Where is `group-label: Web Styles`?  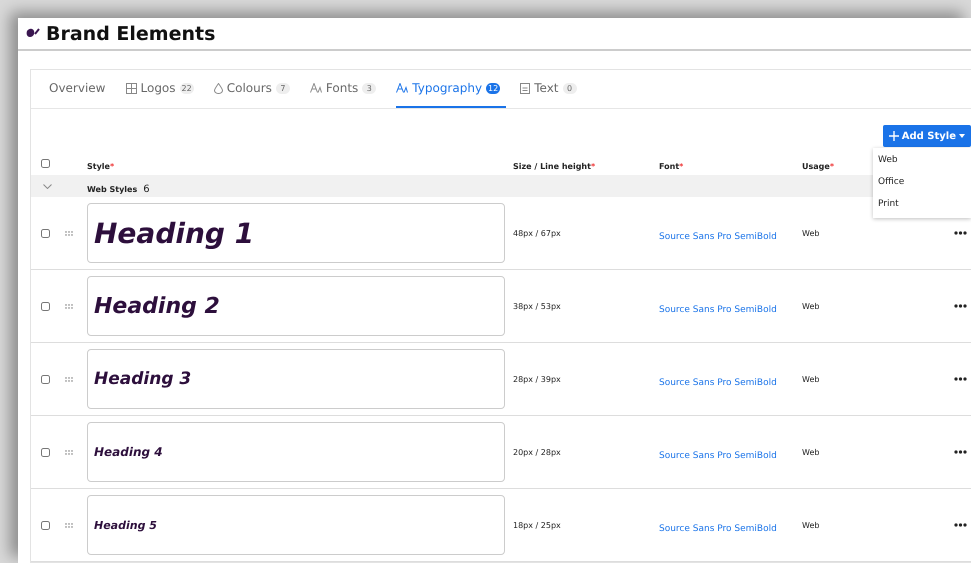 group-label: Web Styles is located at coordinates (112, 189).